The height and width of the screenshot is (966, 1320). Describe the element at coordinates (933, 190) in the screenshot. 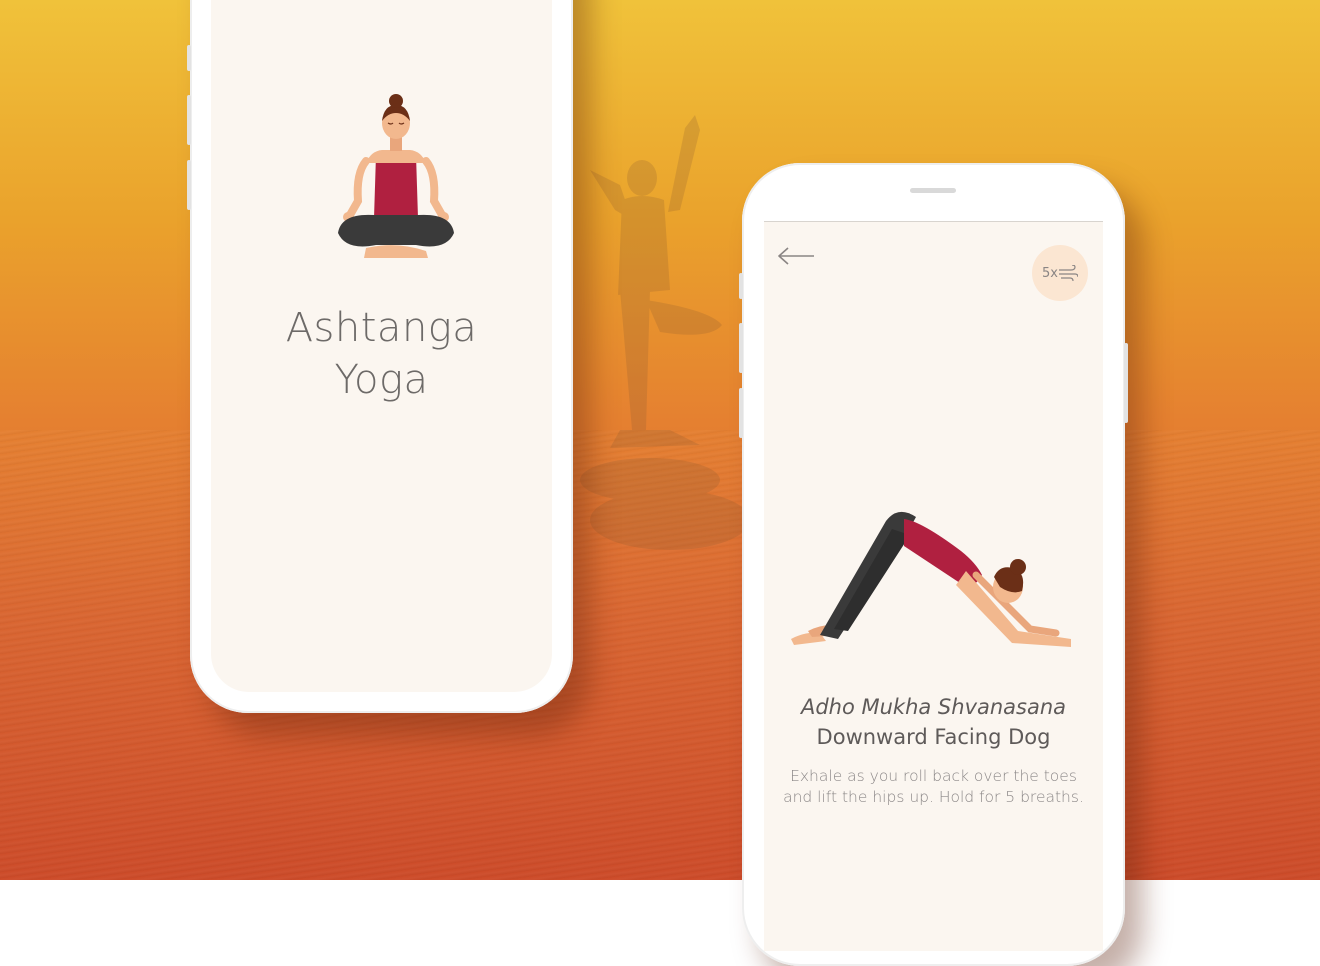

I see `speaker-grille` at that location.